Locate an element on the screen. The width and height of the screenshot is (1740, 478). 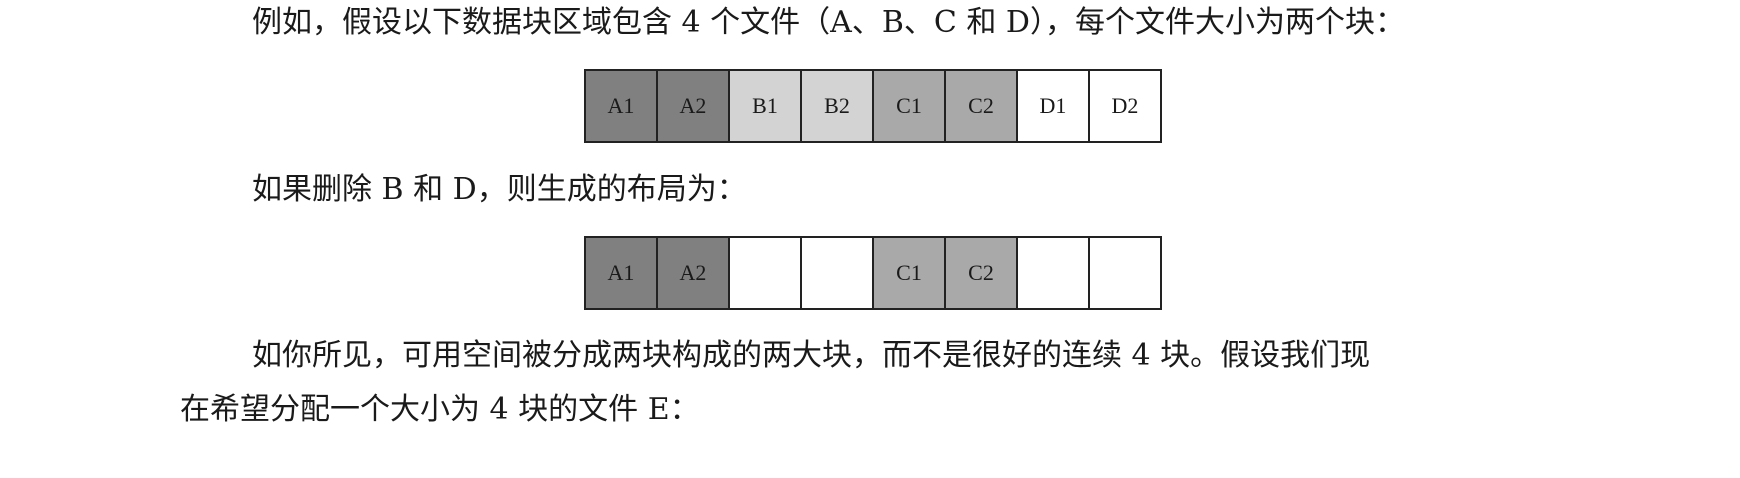
paragraph-explanation-line2: 在希望分配一个大小为 4 块的文件 E： is located at coordinates (440, 409).